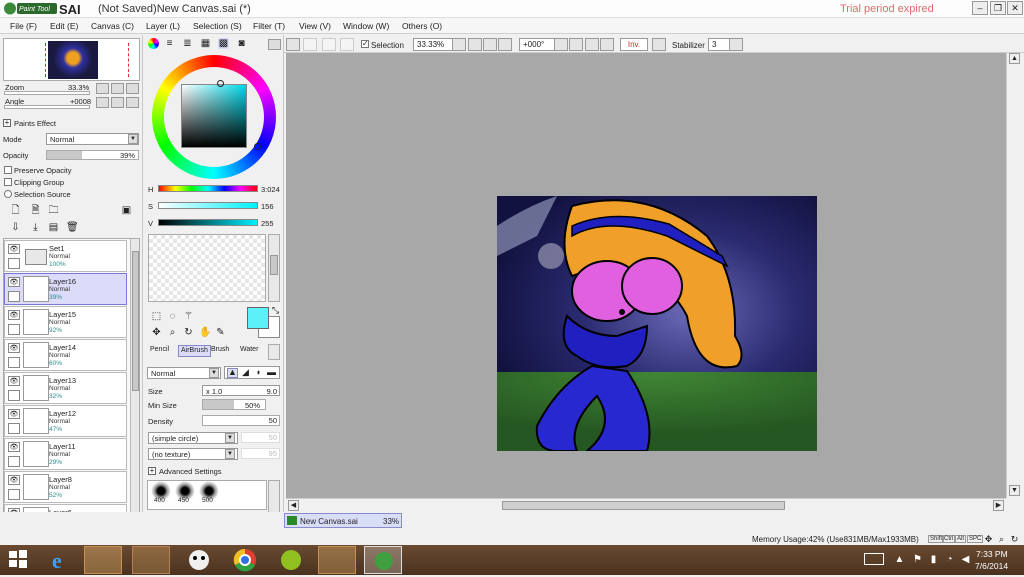  I want to click on magic-wand-icon: ⚚, so click(188, 316).